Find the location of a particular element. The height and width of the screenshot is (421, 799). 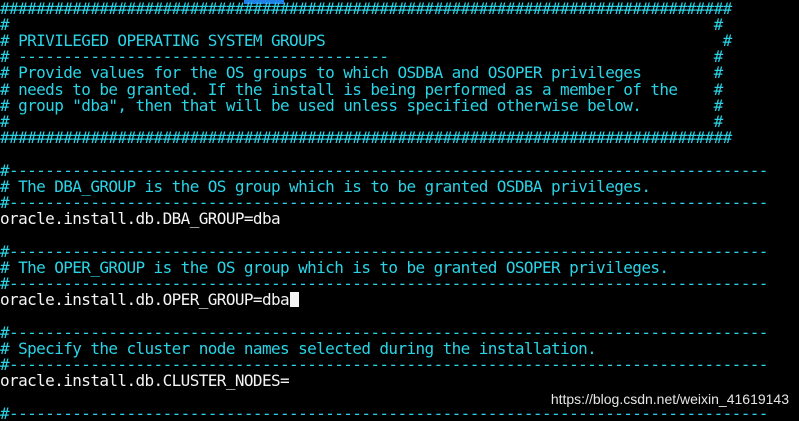

terminal-line: oracle.install.db.DBA_GROUP=dba is located at coordinates (140, 219).